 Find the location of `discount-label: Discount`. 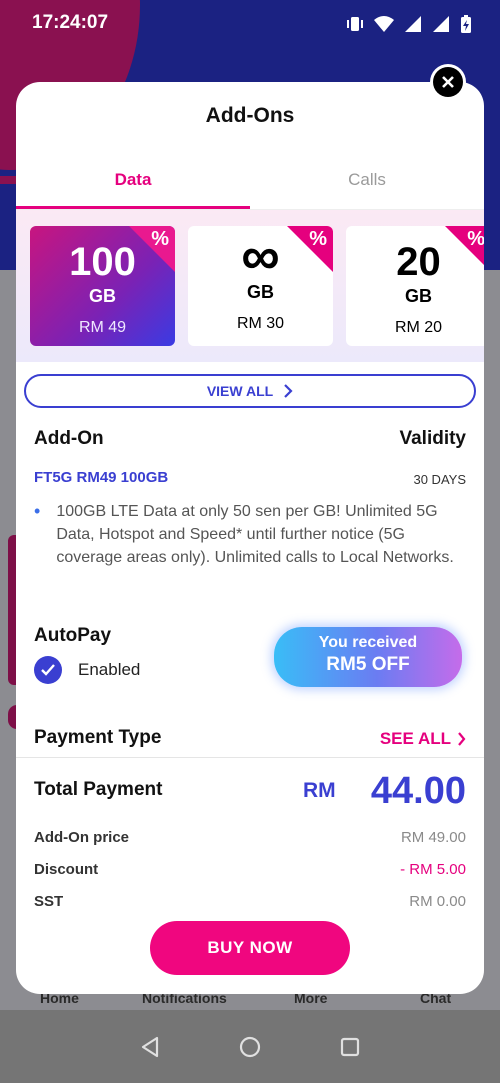

discount-label: Discount is located at coordinates (66, 869).